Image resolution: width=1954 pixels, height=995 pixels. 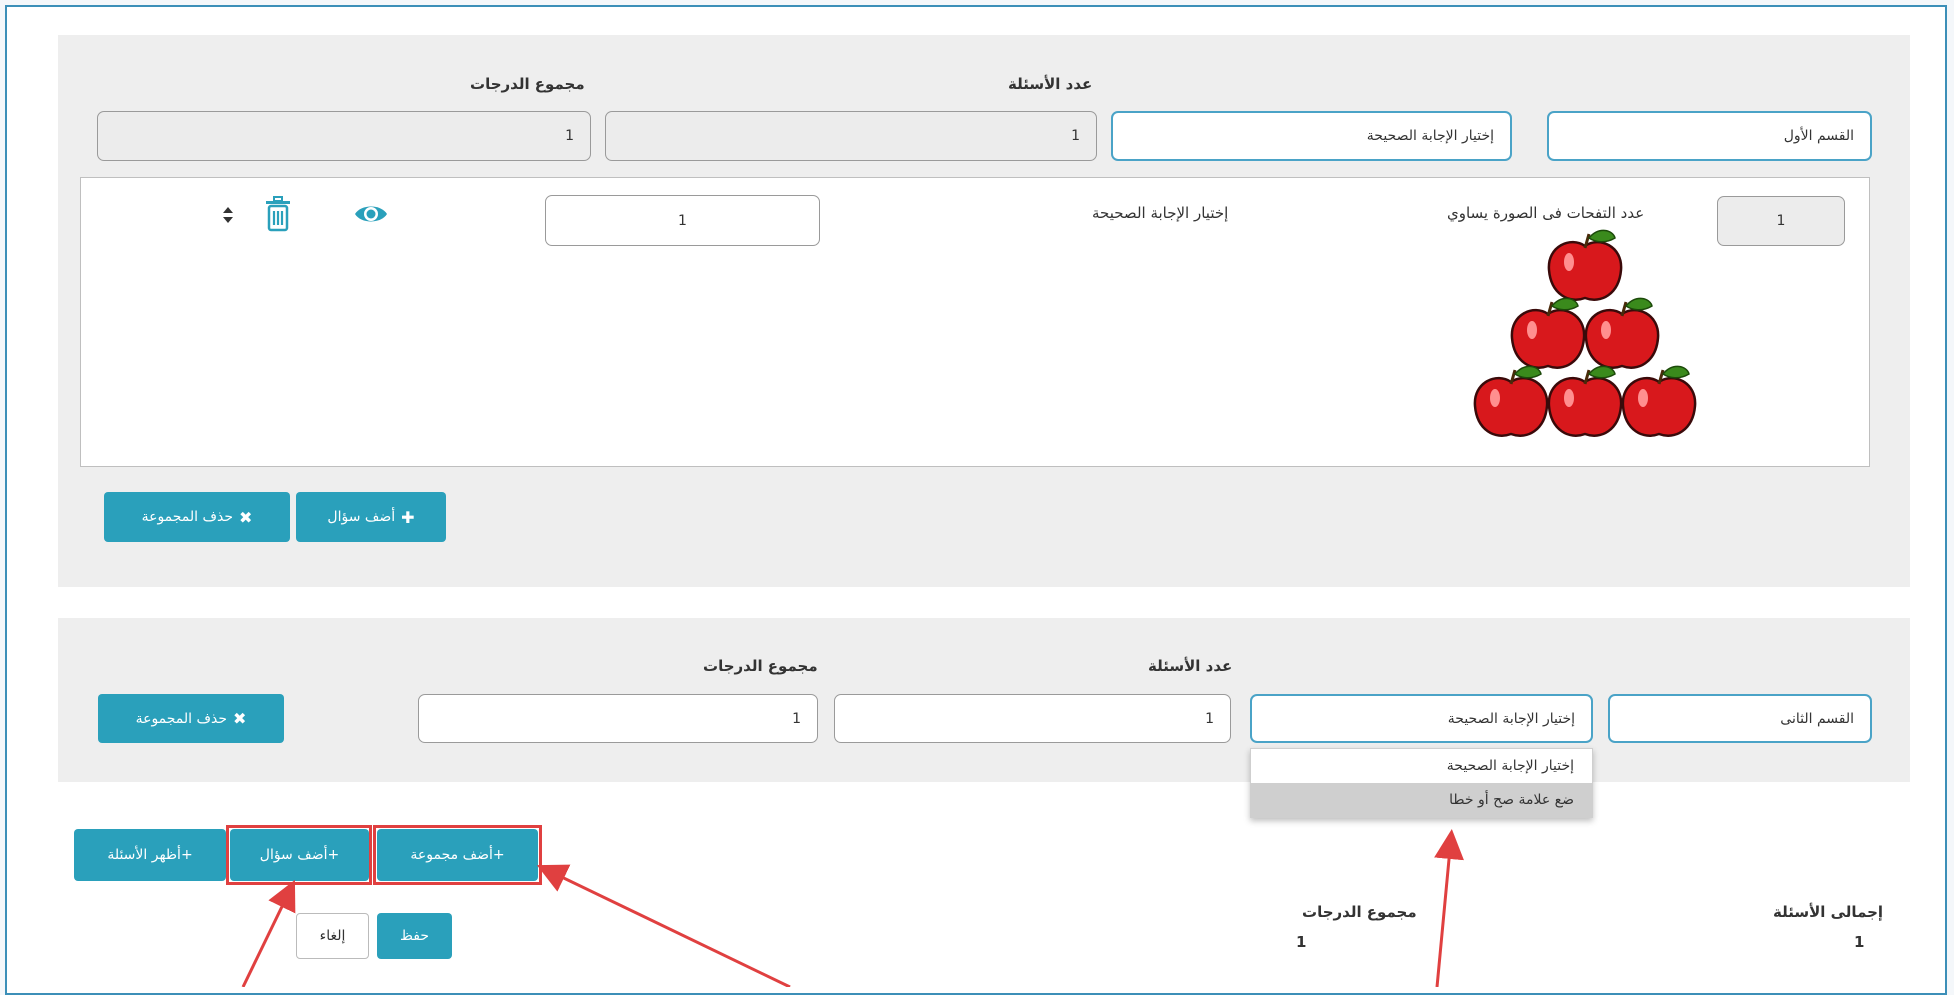 I want to click on show-questions-label: +أظهر الأسئلة, so click(x=150, y=855).